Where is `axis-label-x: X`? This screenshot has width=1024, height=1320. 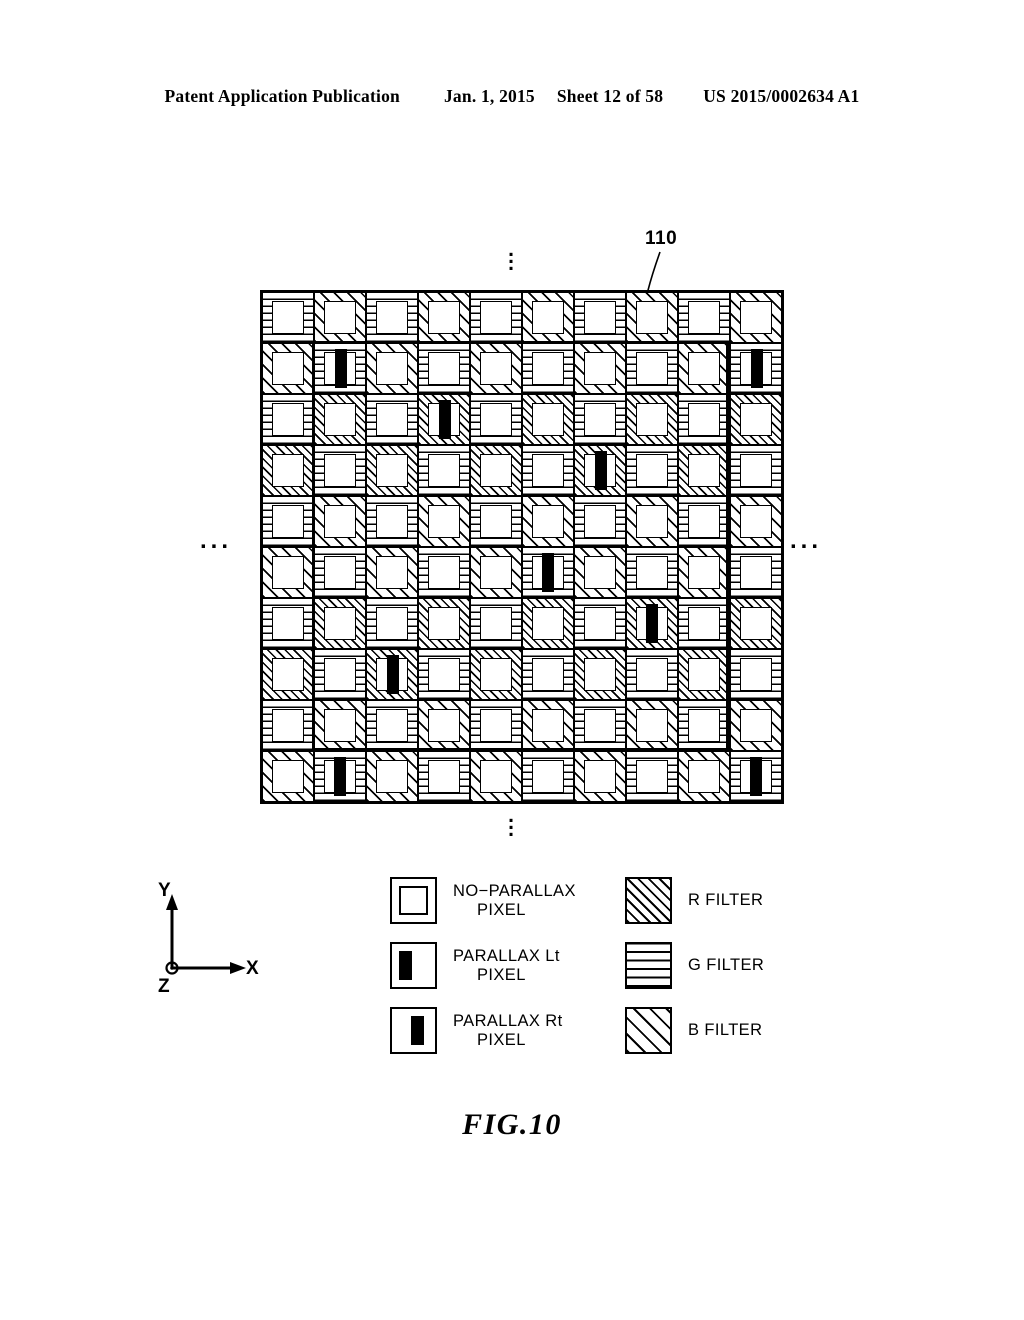 axis-label-x: X is located at coordinates (252, 968).